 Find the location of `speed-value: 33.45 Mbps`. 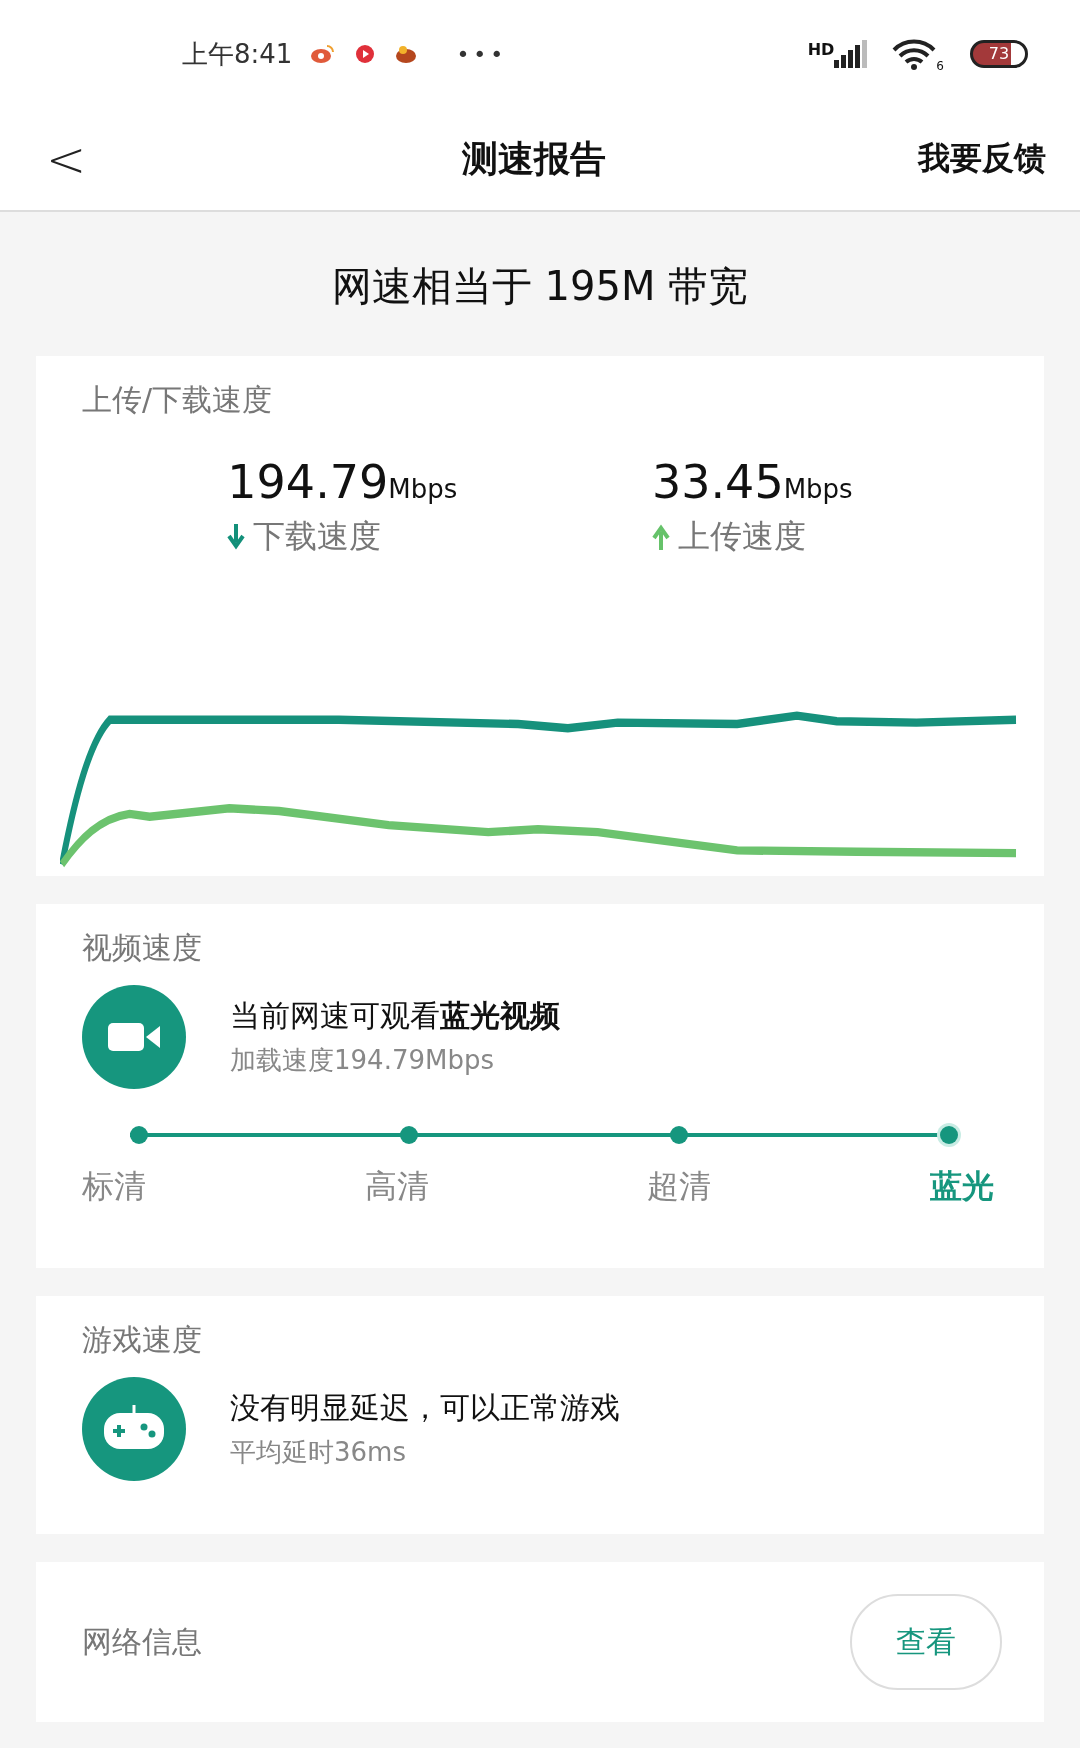

speed-value: 33.45 Mbps is located at coordinates (752, 482).